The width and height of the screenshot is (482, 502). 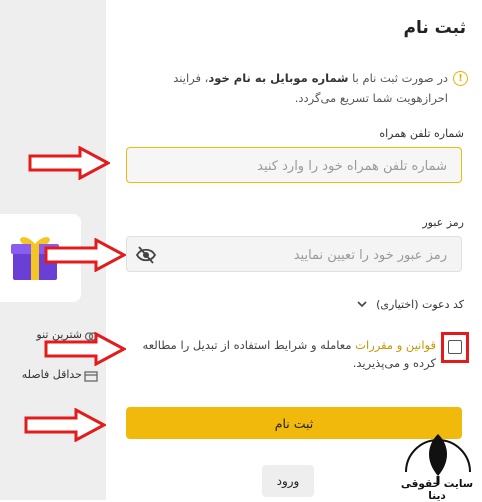 What do you see at coordinates (443, 222) in the screenshot?
I see `password-label: رمز عبور` at bounding box center [443, 222].